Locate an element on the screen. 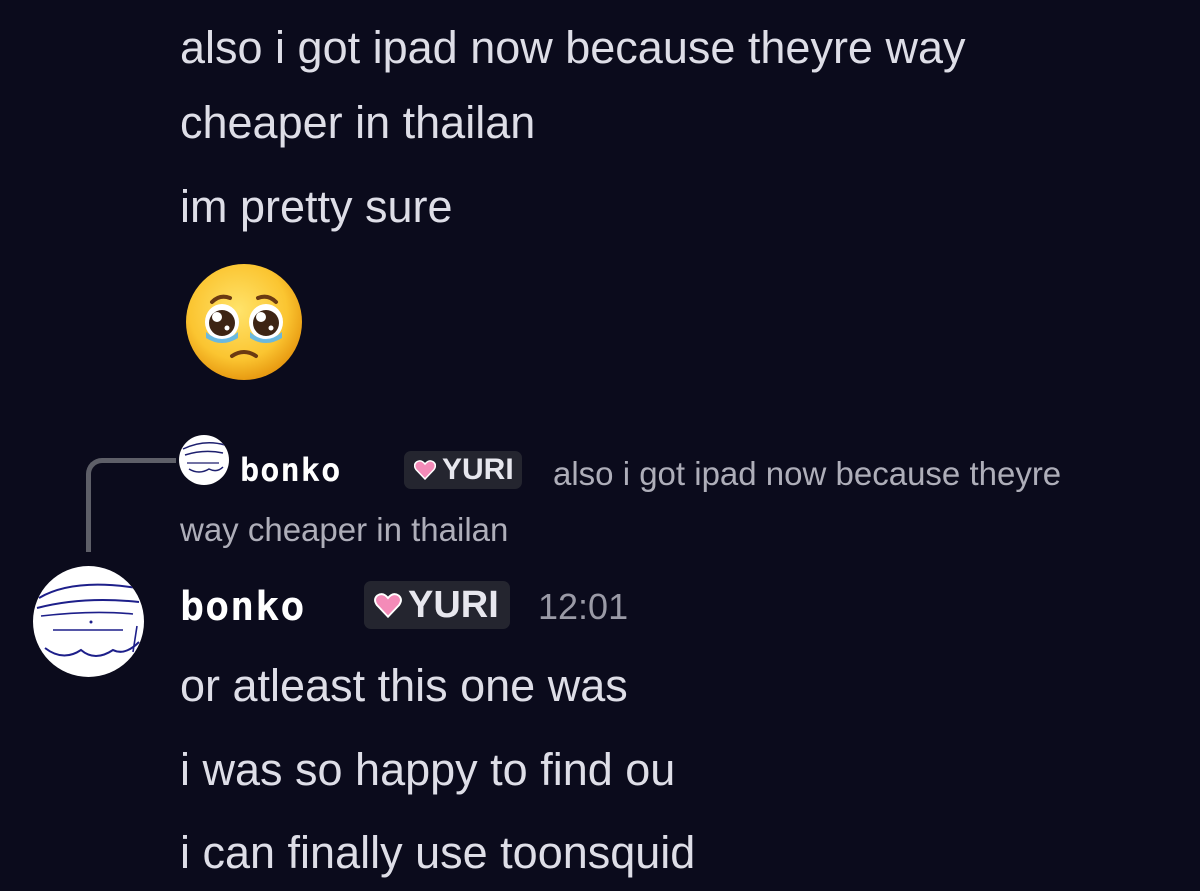 The height and width of the screenshot is (891, 1200). message-text-line: im pretty sure is located at coordinates (316, 206).